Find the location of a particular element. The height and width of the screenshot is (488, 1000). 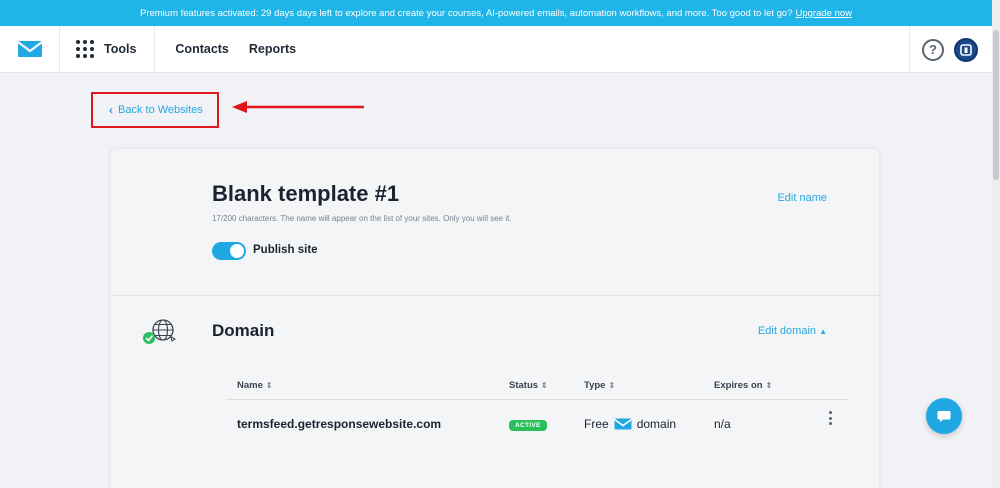

site-title: Blank template #1 is located at coordinates (306, 193).